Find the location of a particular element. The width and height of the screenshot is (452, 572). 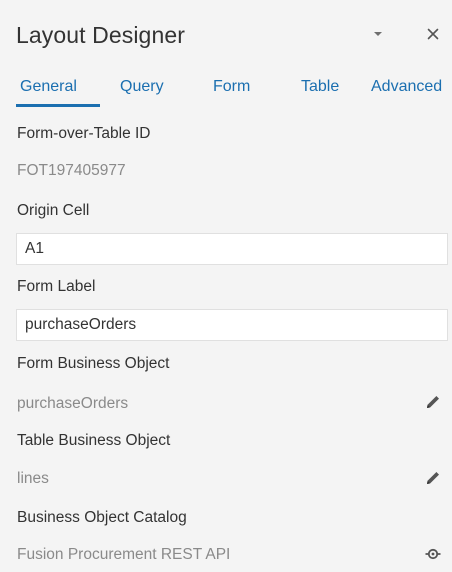

panel-menu-button is located at coordinates (378, 34).